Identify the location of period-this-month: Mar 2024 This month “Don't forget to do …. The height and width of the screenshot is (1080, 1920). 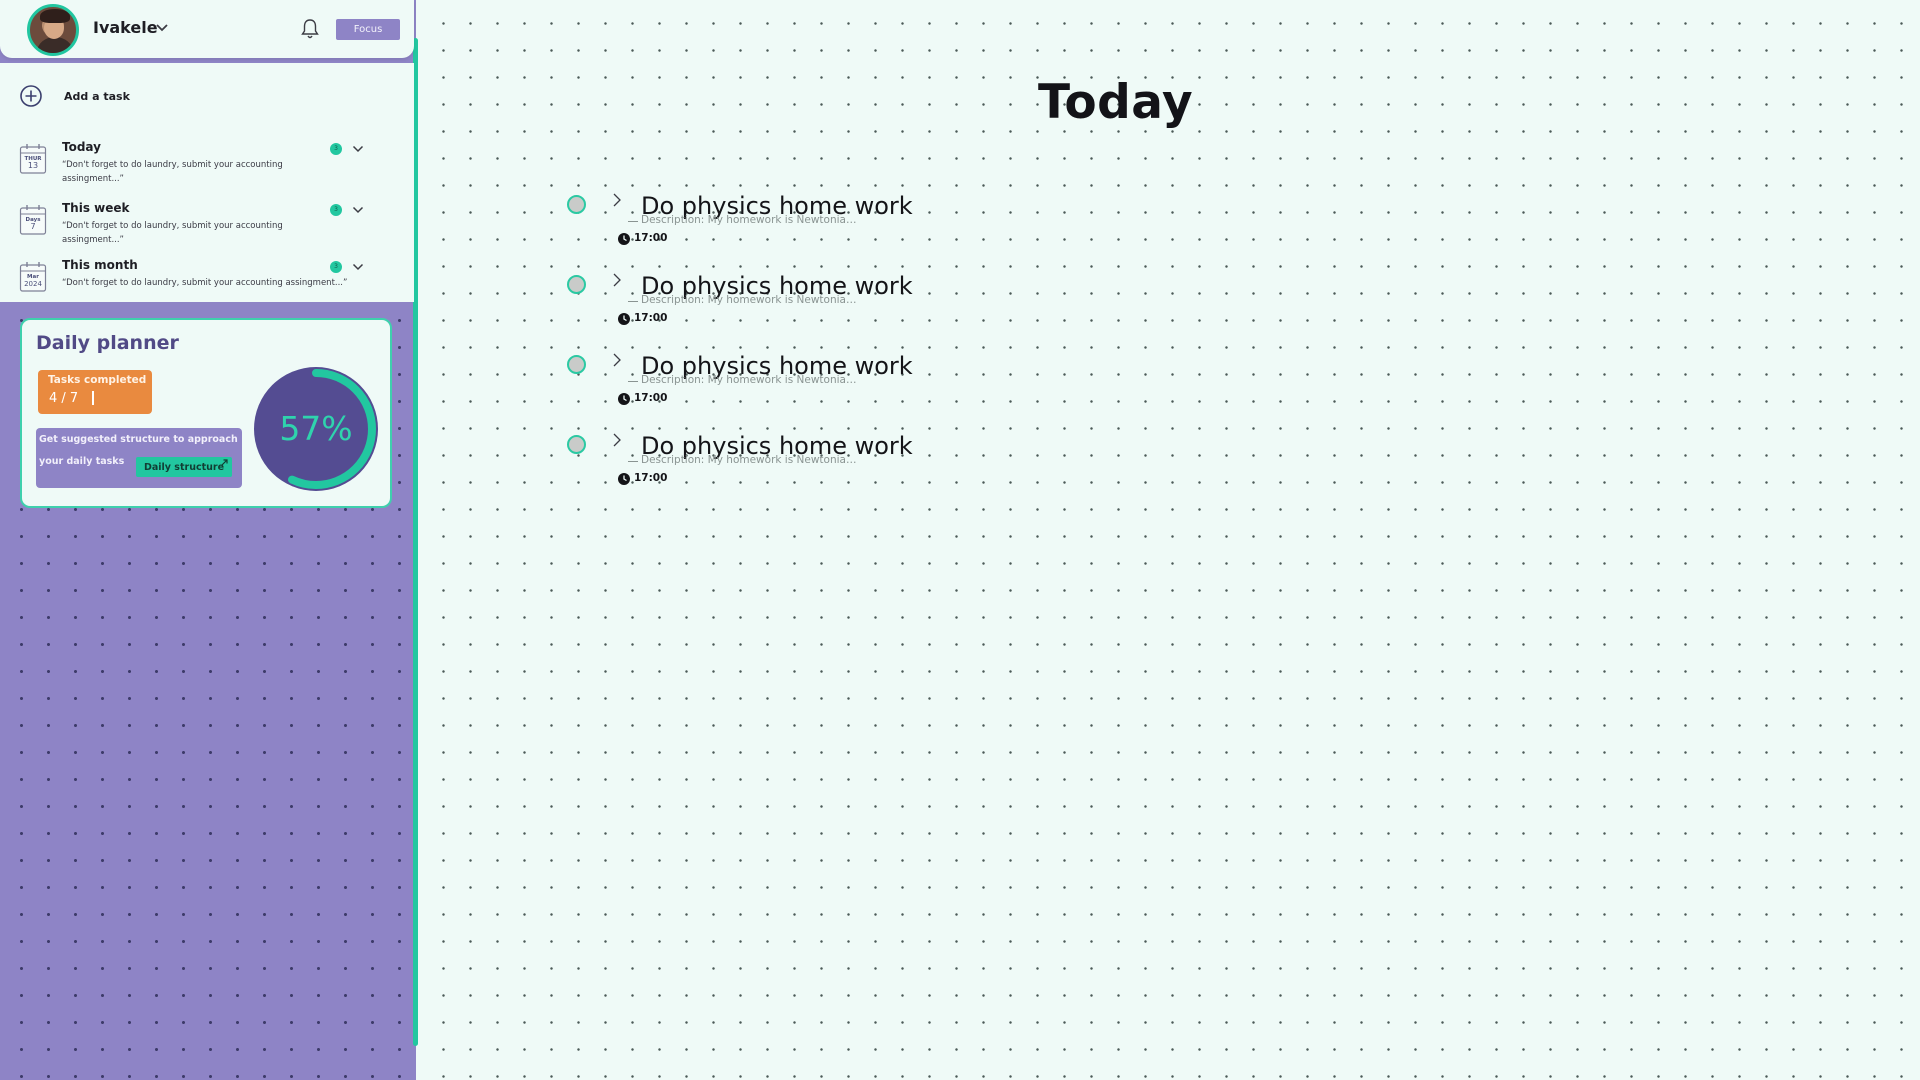
(207, 283).